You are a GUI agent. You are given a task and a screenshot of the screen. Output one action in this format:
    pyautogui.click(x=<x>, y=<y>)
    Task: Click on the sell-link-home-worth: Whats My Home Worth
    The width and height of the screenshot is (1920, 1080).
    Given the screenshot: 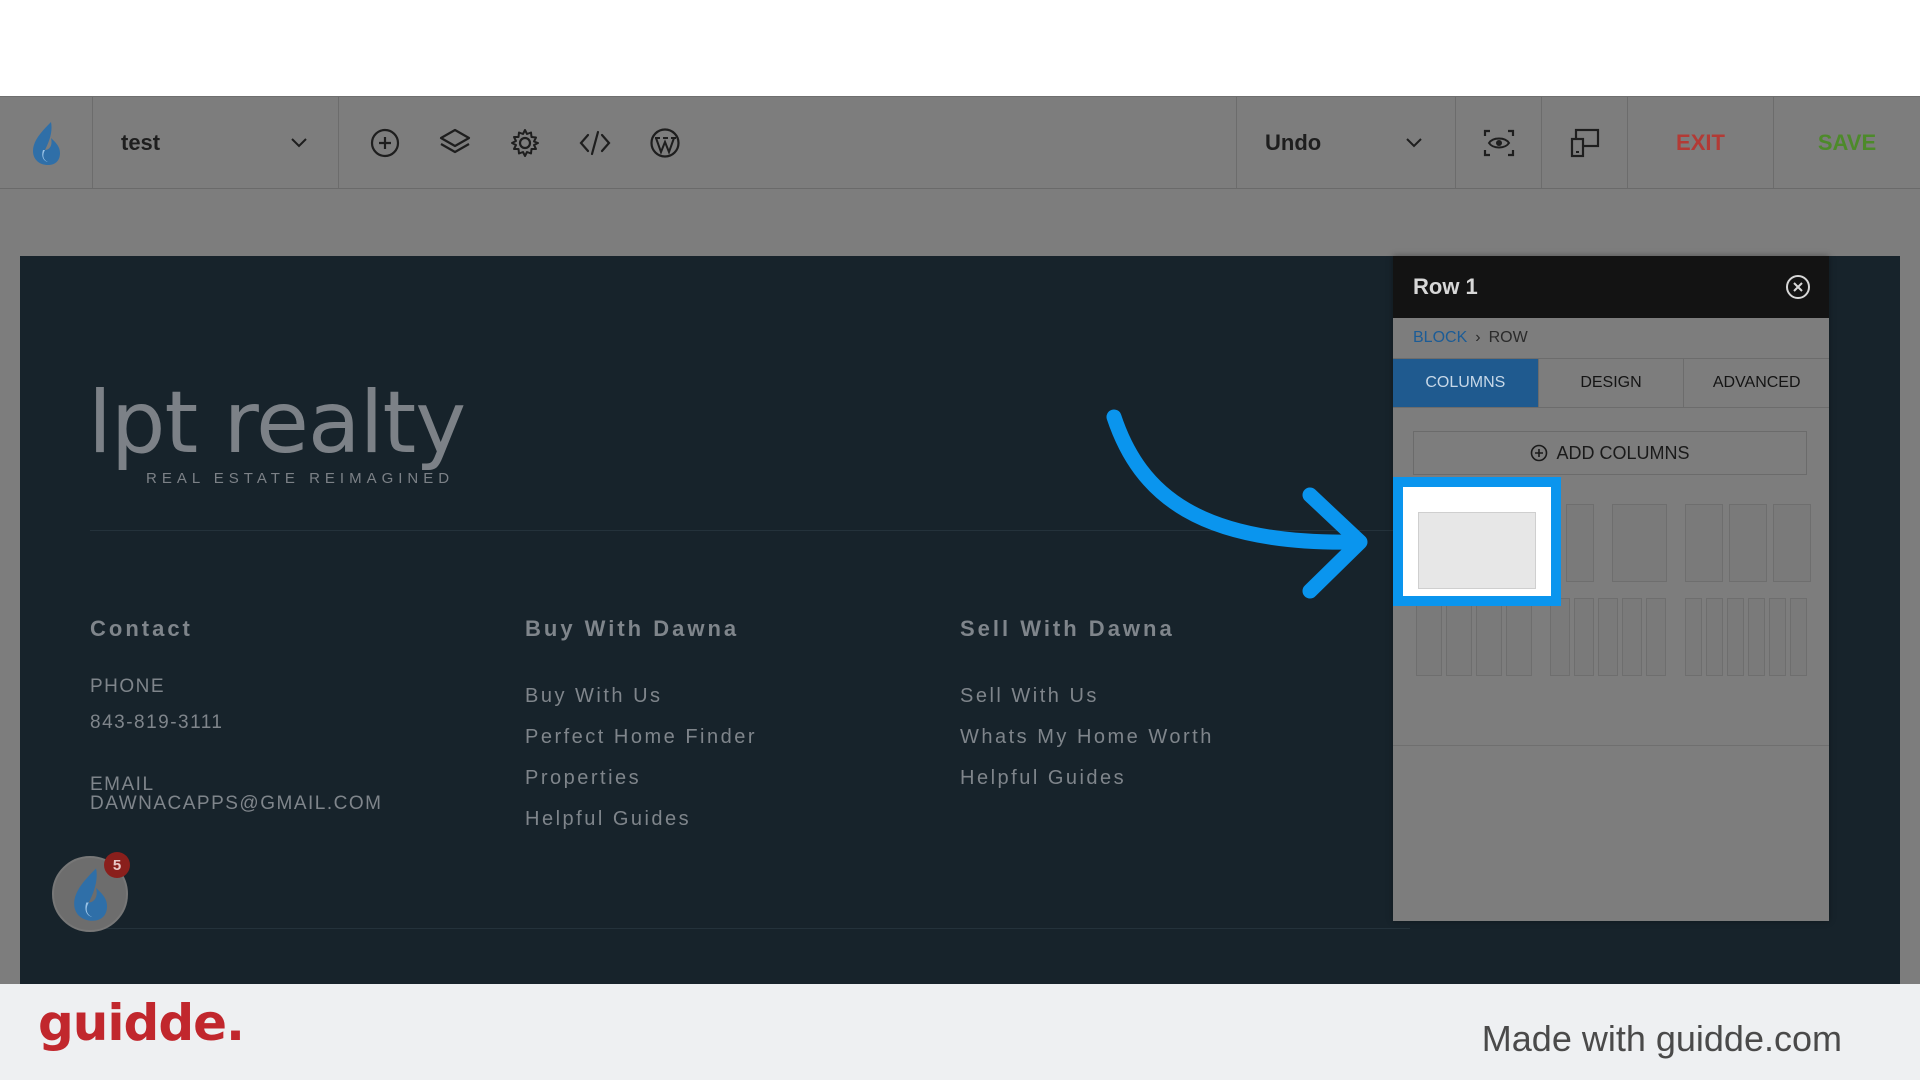 What is the action you would take?
    pyautogui.click(x=1087, y=737)
    